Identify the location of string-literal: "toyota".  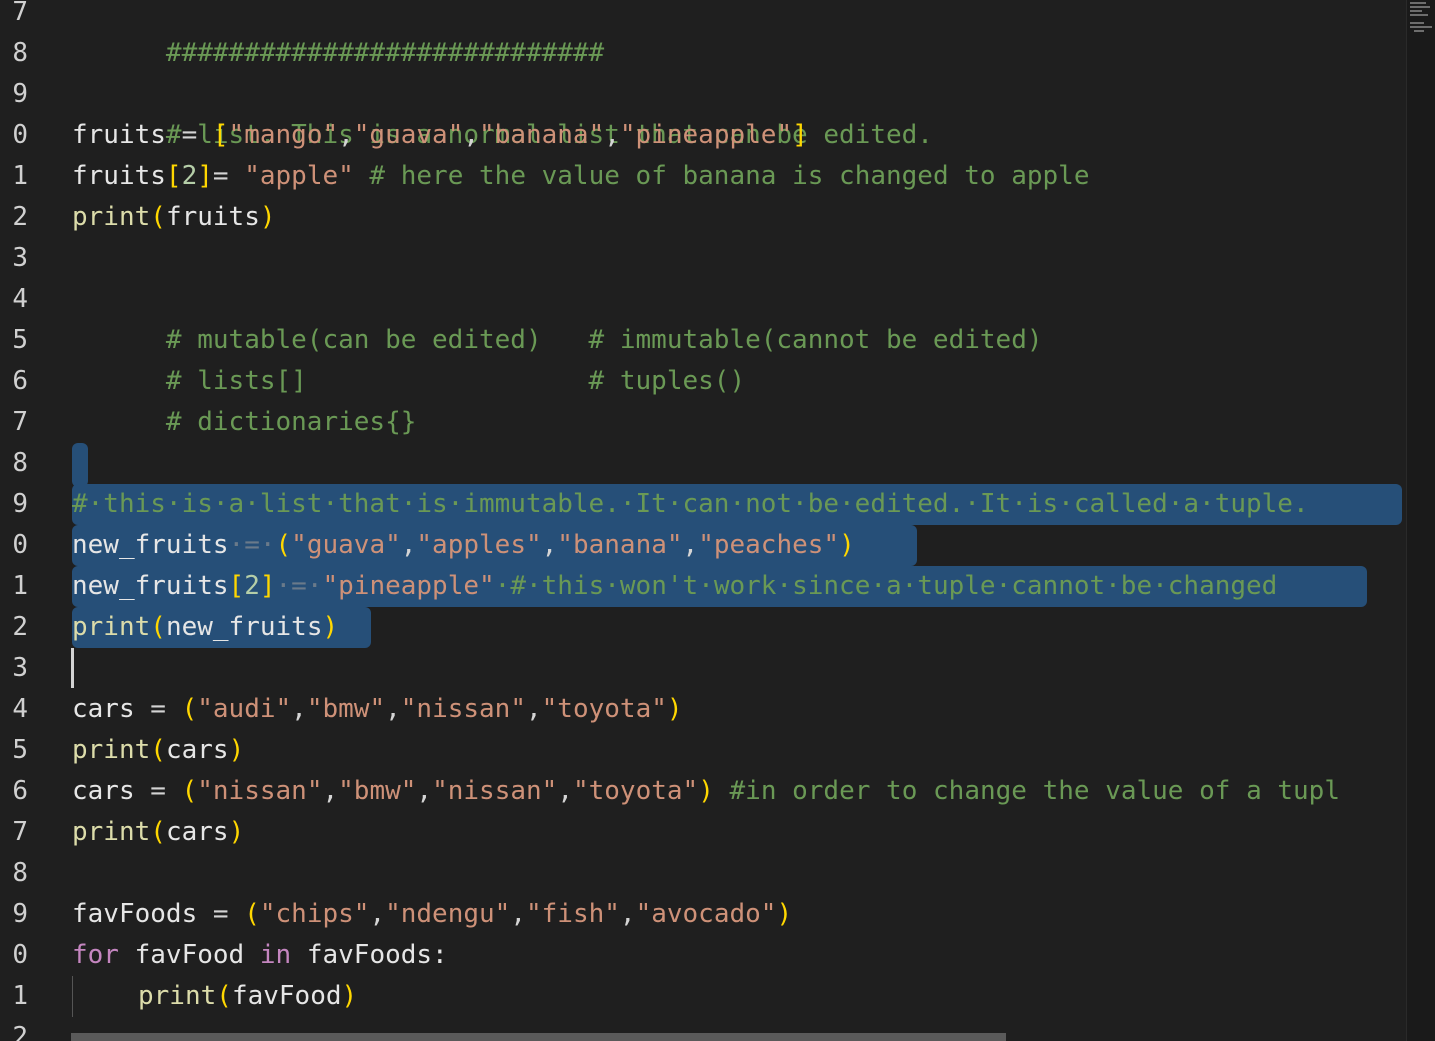
(604, 709).